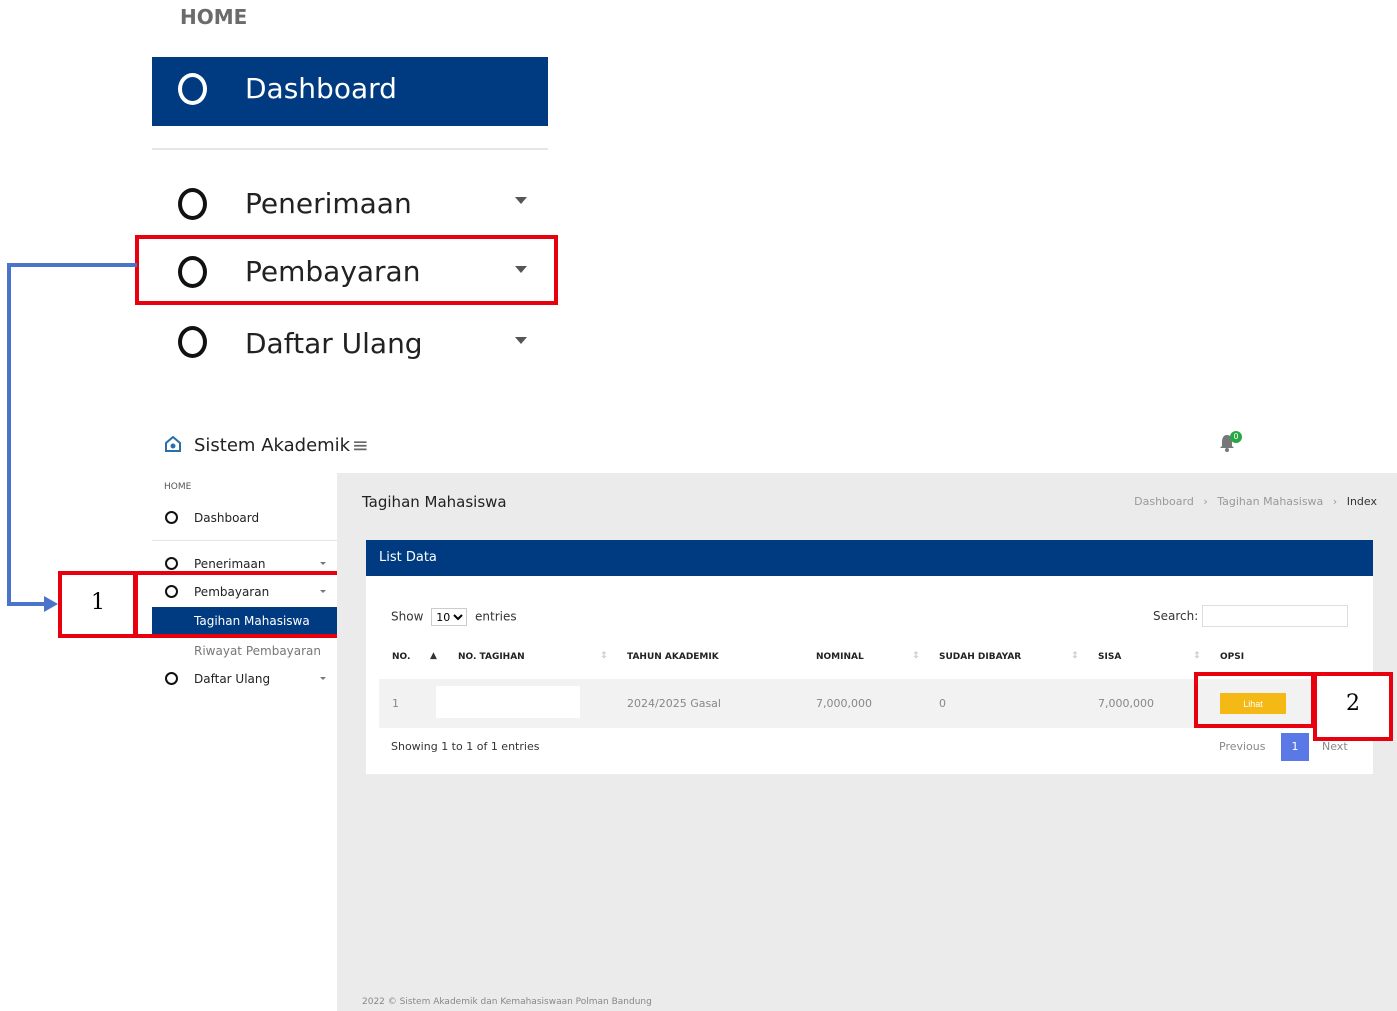  What do you see at coordinates (840, 657) in the screenshot?
I see `column-header-nominal: NOMINAL` at bounding box center [840, 657].